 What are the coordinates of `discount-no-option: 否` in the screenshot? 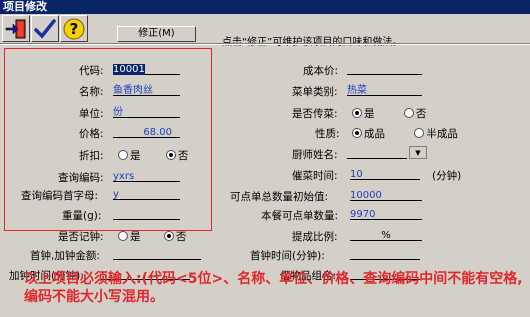 It's located at (176, 156).